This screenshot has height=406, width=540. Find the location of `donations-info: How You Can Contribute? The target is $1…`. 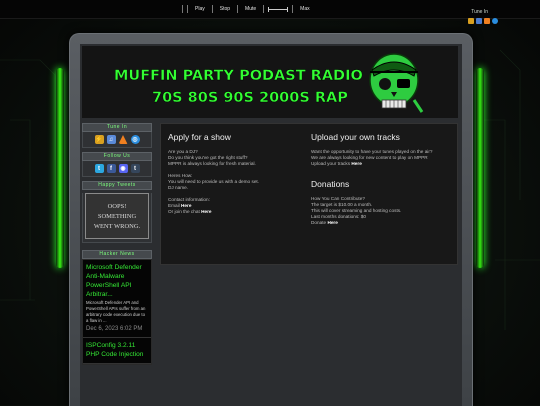

donations-info: How You Can Contribute? The target is $1… is located at coordinates (356, 207).